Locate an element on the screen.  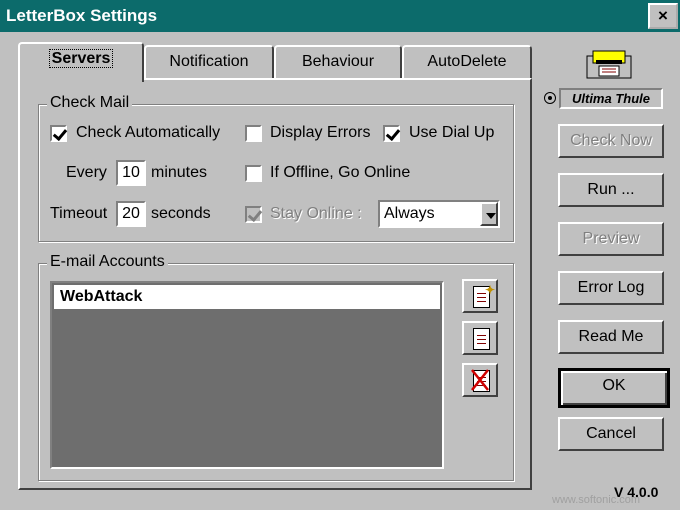
delete-x-icon is located at coordinates (480, 380).